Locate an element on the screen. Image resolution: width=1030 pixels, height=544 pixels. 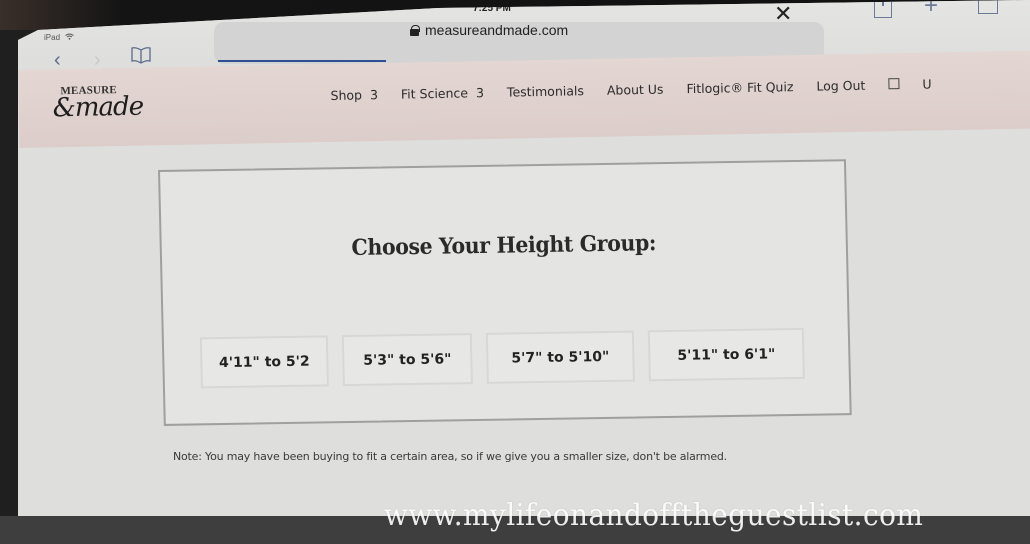
nav-item-fit-quiz: Fitlogic® Fit Quiz is located at coordinates (739, 87).